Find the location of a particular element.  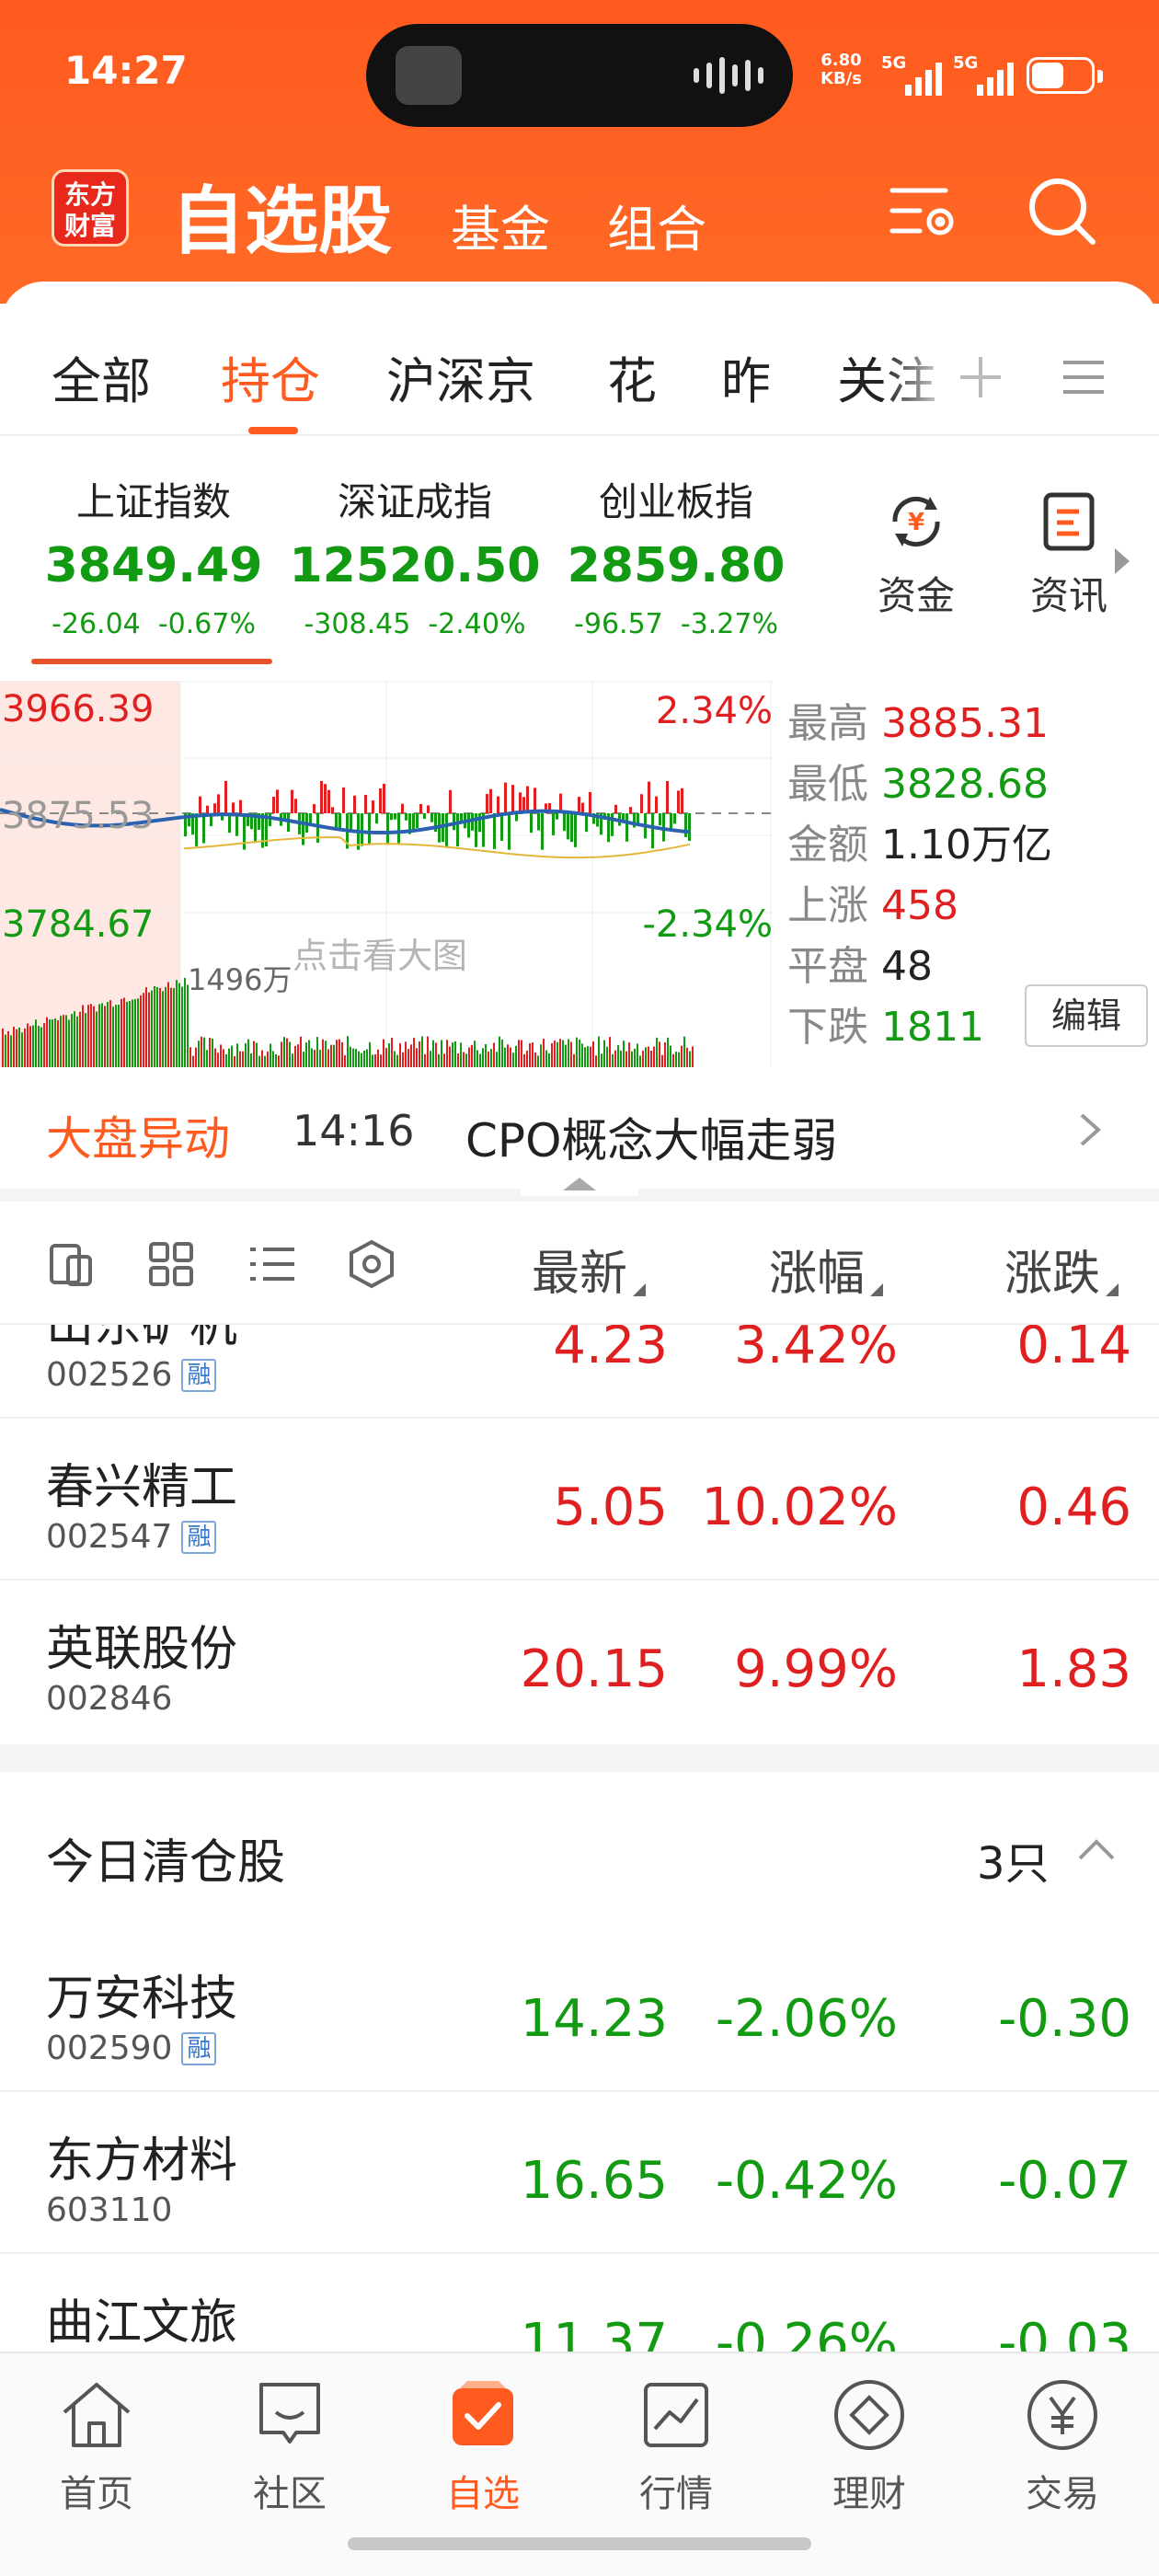

nav-watchlist: 自选 is located at coordinates (483, 2446).